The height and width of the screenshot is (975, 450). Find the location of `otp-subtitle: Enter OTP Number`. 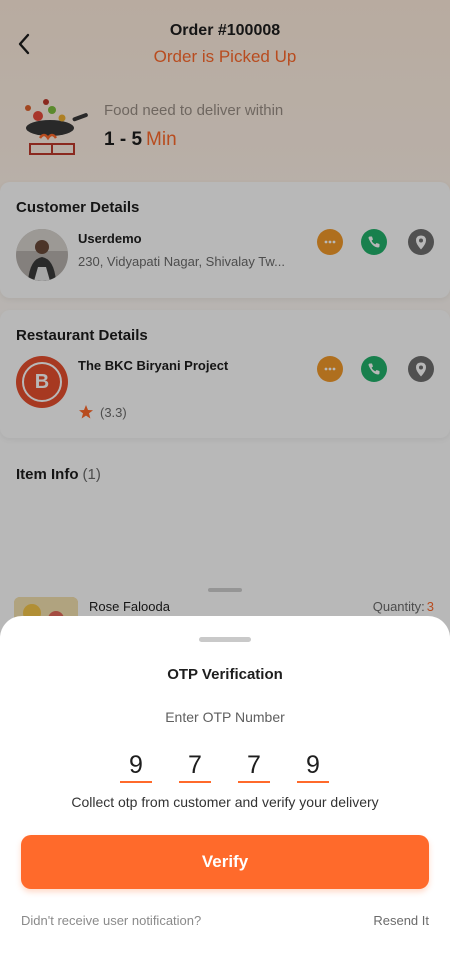

otp-subtitle: Enter OTP Number is located at coordinates (225, 717).